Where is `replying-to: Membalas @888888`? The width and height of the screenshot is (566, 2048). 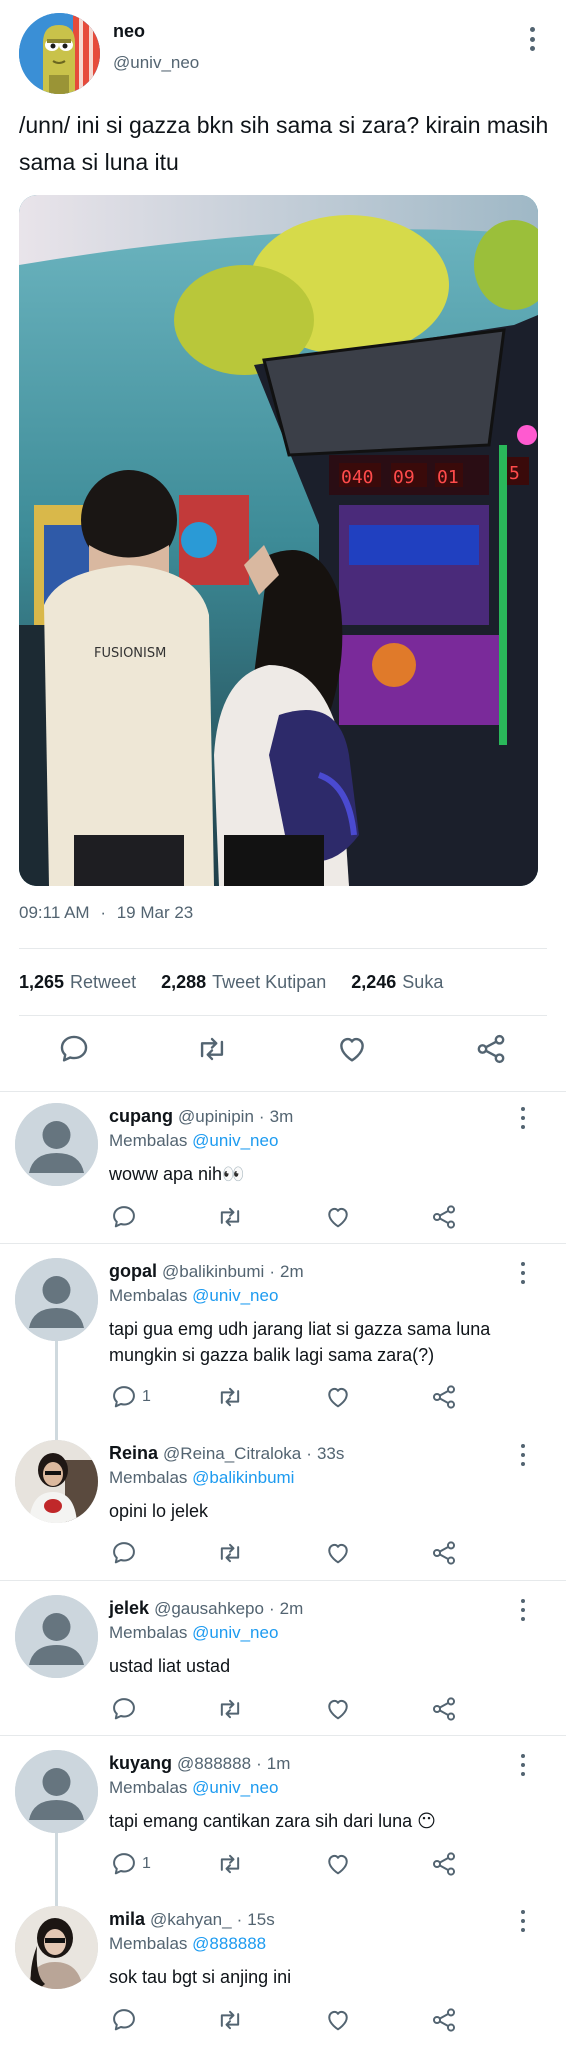 replying-to: Membalas @888888 is located at coordinates (188, 1943).